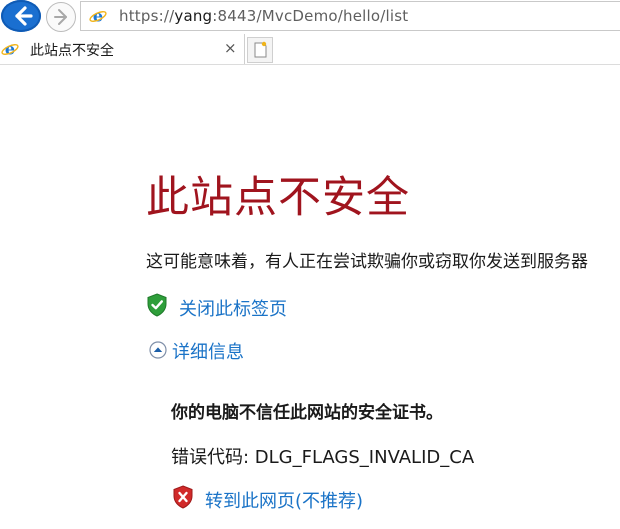 The image size is (620, 529). I want to click on ie-logo-icon: e, so click(98, 16).